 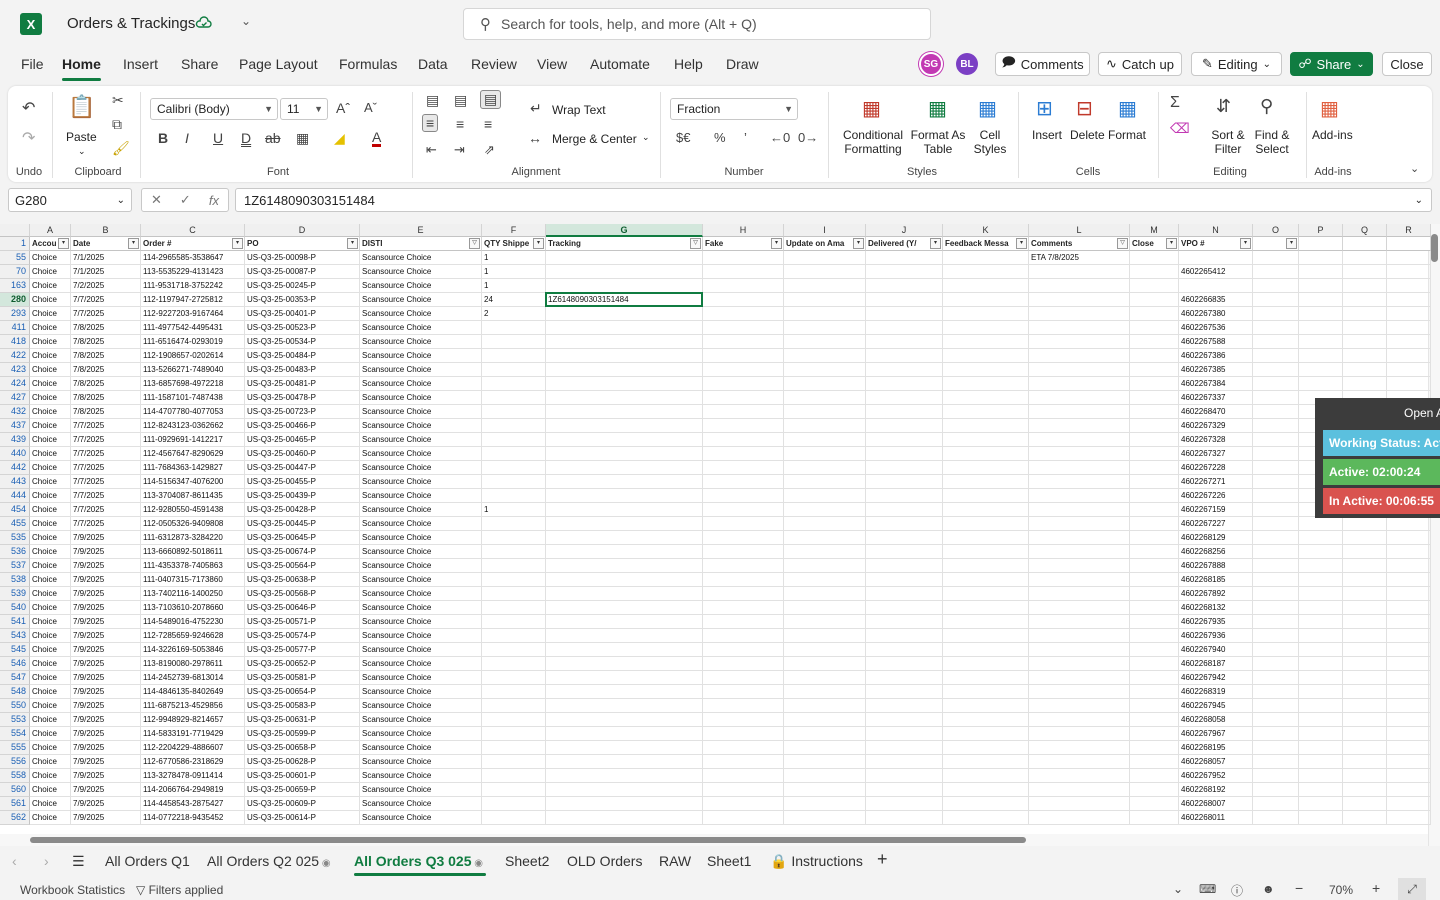 What do you see at coordinates (46, 861) in the screenshot?
I see `next-sheet-icon: ›` at bounding box center [46, 861].